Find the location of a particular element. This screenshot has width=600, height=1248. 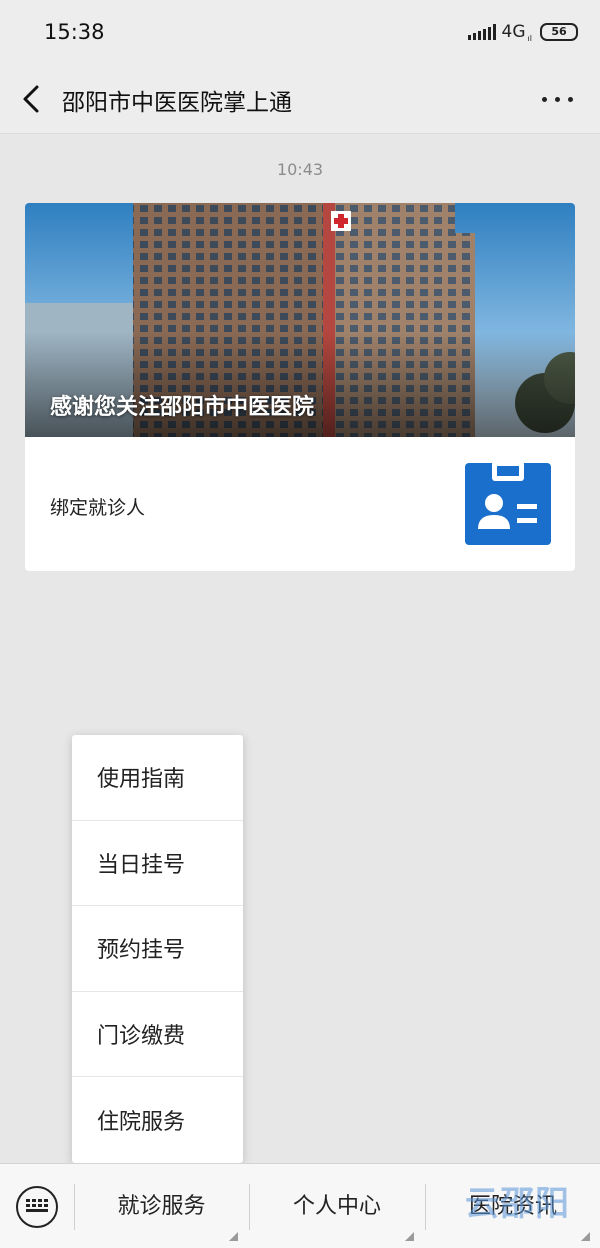

keyboard-toggle-button is located at coordinates (37, 1207).